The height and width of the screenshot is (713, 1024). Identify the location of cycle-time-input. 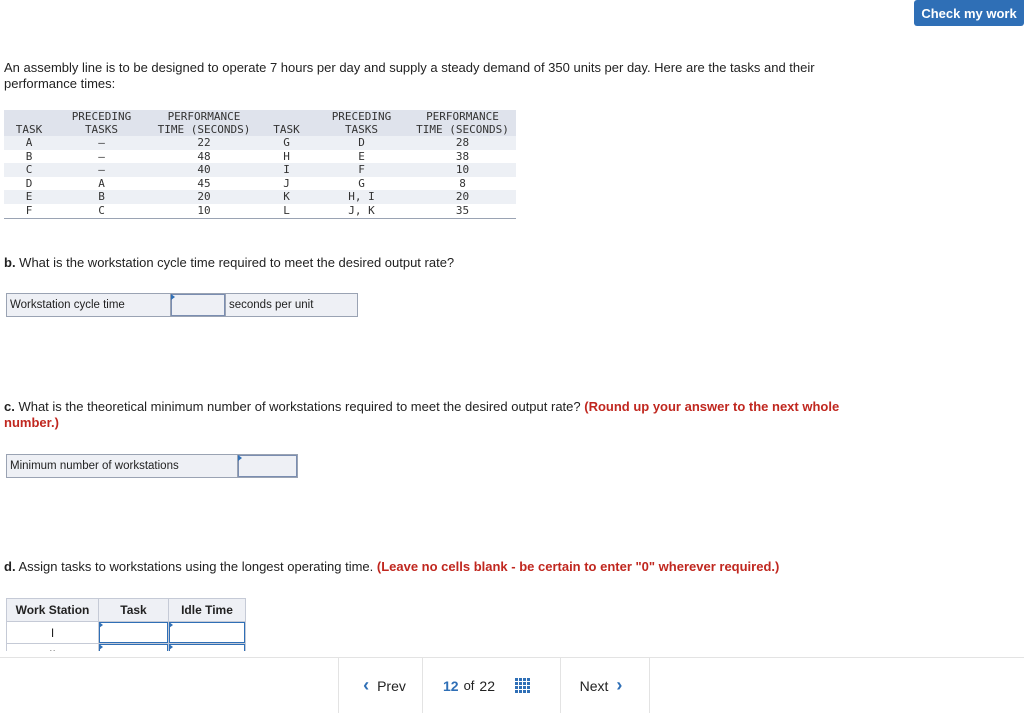
(198, 305).